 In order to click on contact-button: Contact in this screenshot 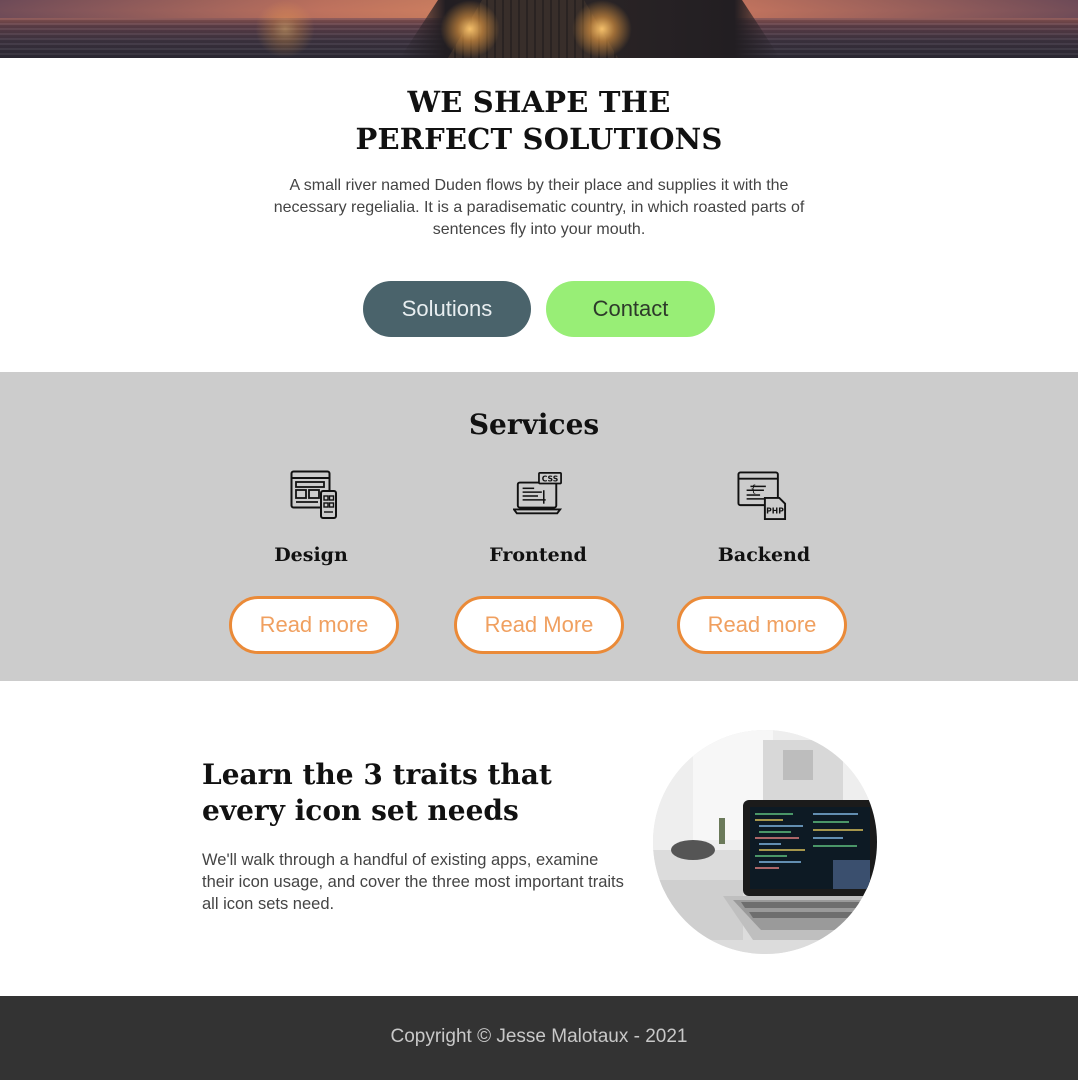, I will do `click(630, 309)`.